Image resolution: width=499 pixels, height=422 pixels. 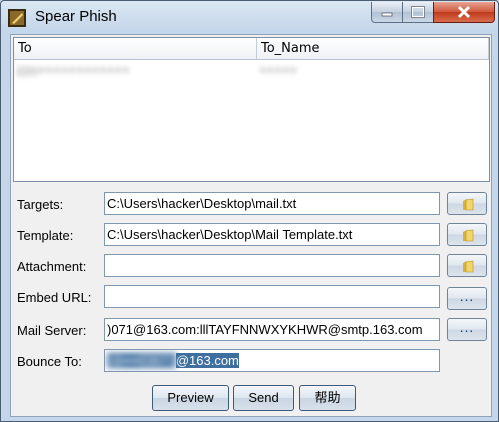 I want to click on targets-browse-button, so click(x=467, y=203).